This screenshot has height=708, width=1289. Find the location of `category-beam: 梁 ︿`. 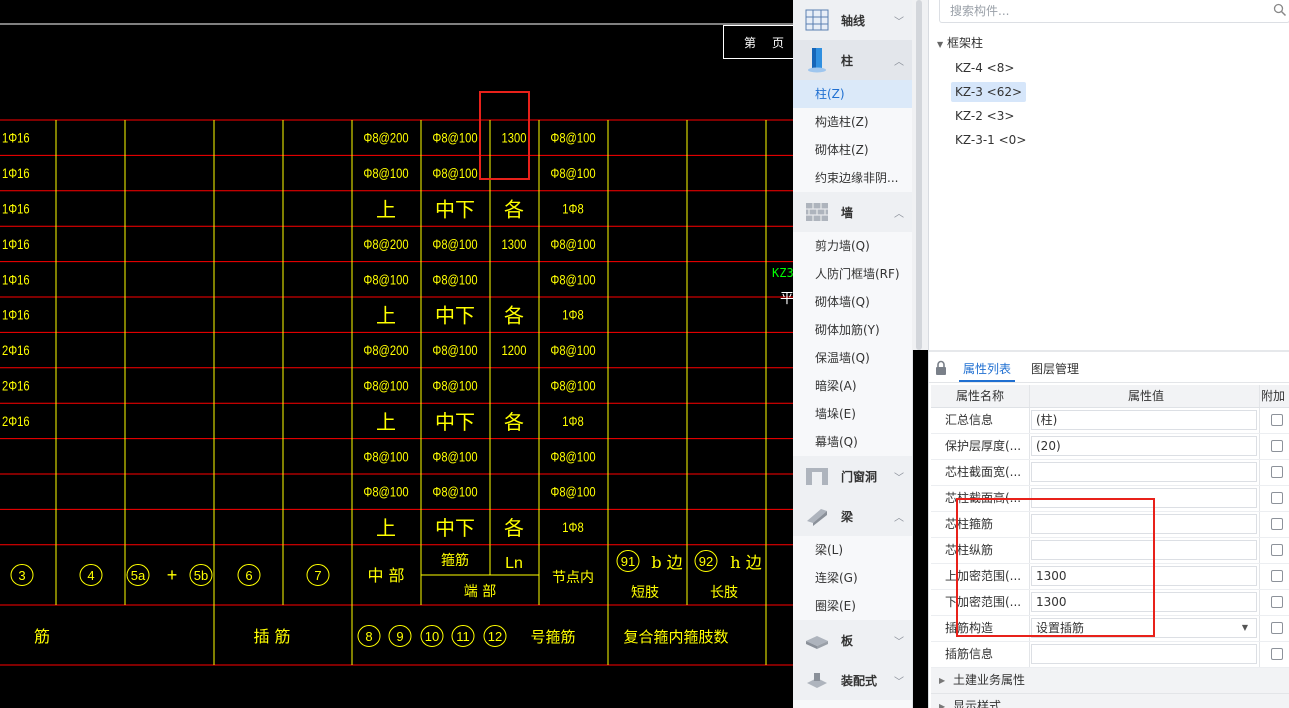

category-beam: 梁 ︿ is located at coordinates (852, 516).